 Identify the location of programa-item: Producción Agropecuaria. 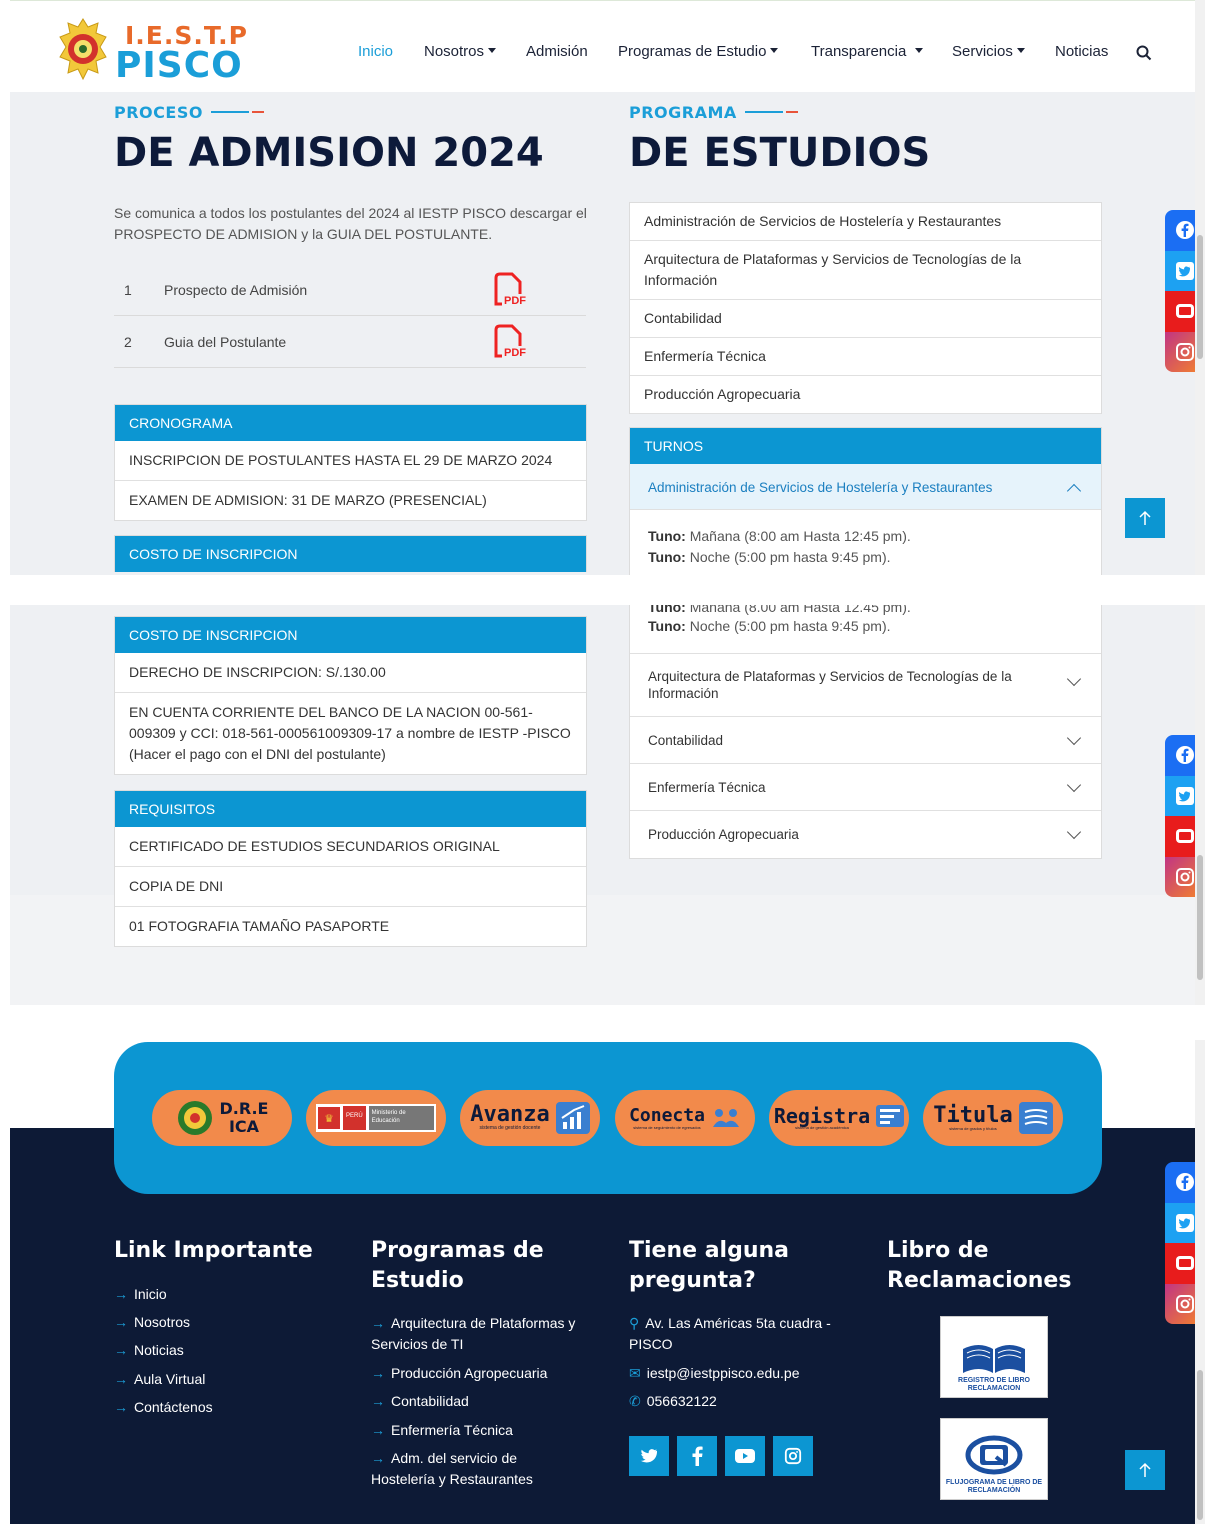
(865, 395).